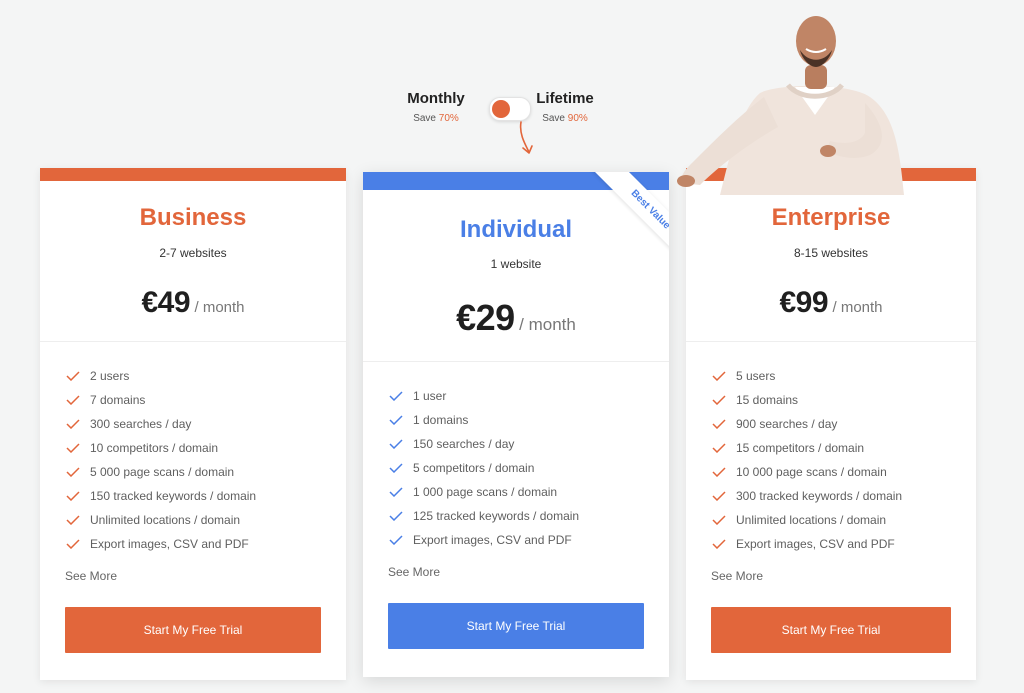 The width and height of the screenshot is (1024, 693). Describe the element at coordinates (516, 318) in the screenshot. I see `plan-price: €29 / month` at that location.